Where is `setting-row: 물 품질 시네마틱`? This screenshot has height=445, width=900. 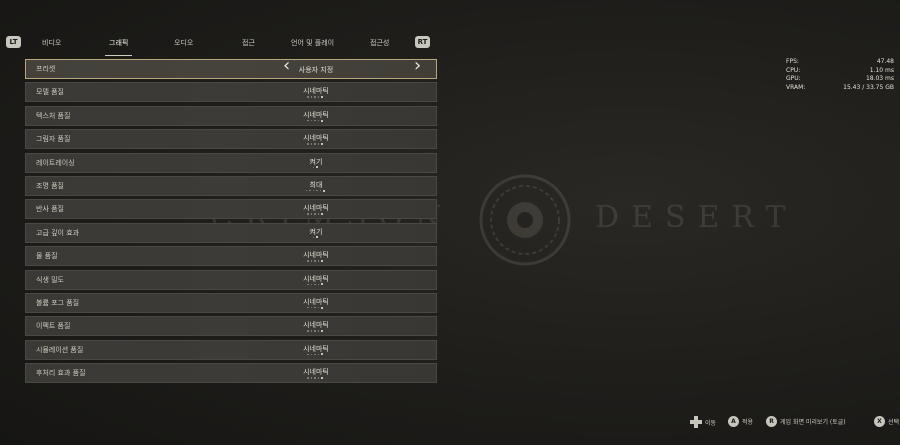 setting-row: 물 품질 시네마틱 is located at coordinates (231, 256).